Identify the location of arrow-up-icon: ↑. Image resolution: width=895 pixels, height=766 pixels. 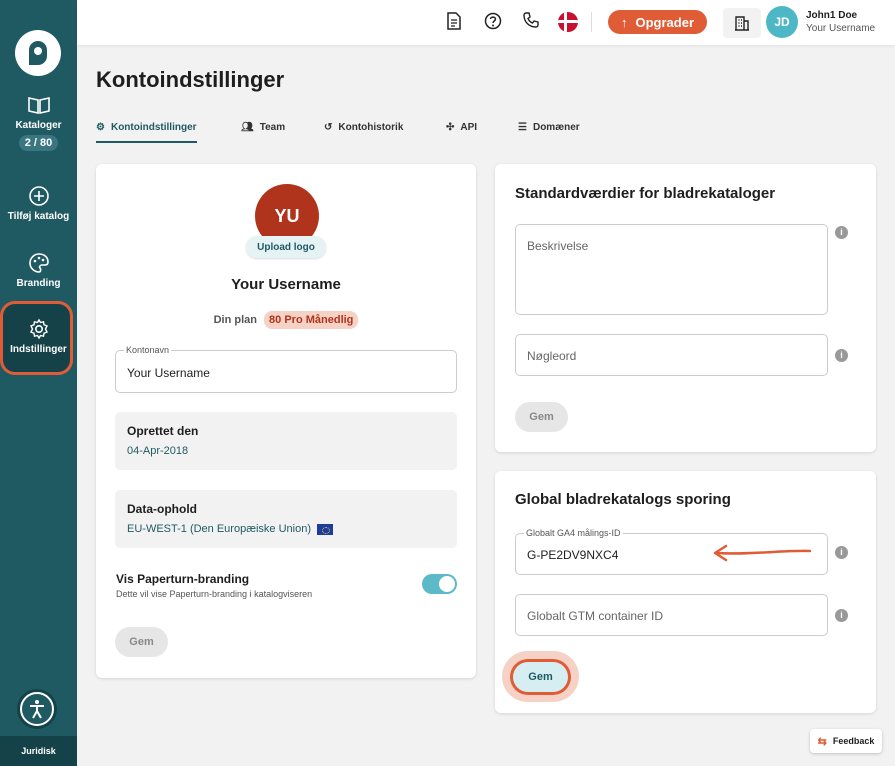
(624, 22).